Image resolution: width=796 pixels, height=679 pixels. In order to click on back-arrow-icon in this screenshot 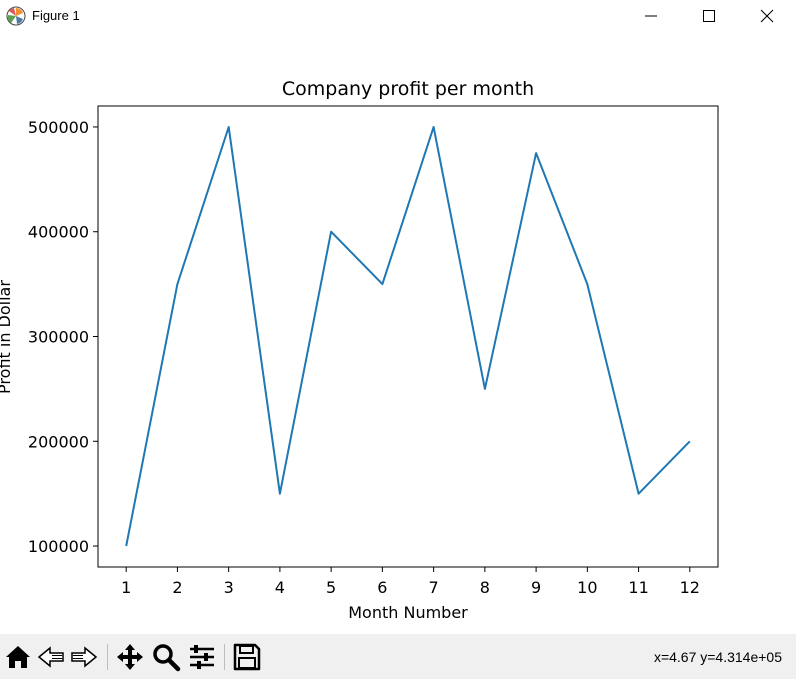, I will do `click(50, 657)`.